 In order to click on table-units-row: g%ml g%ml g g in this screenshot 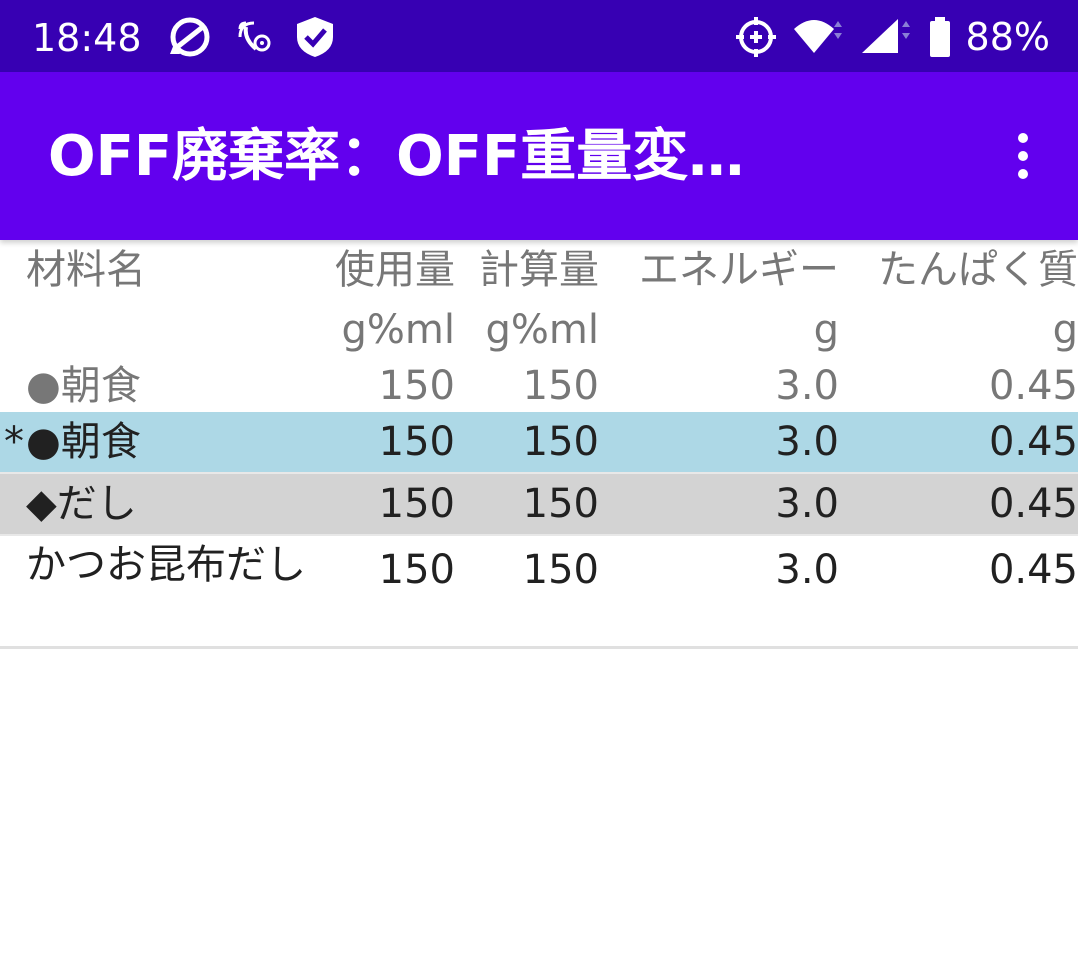, I will do `click(539, 330)`.